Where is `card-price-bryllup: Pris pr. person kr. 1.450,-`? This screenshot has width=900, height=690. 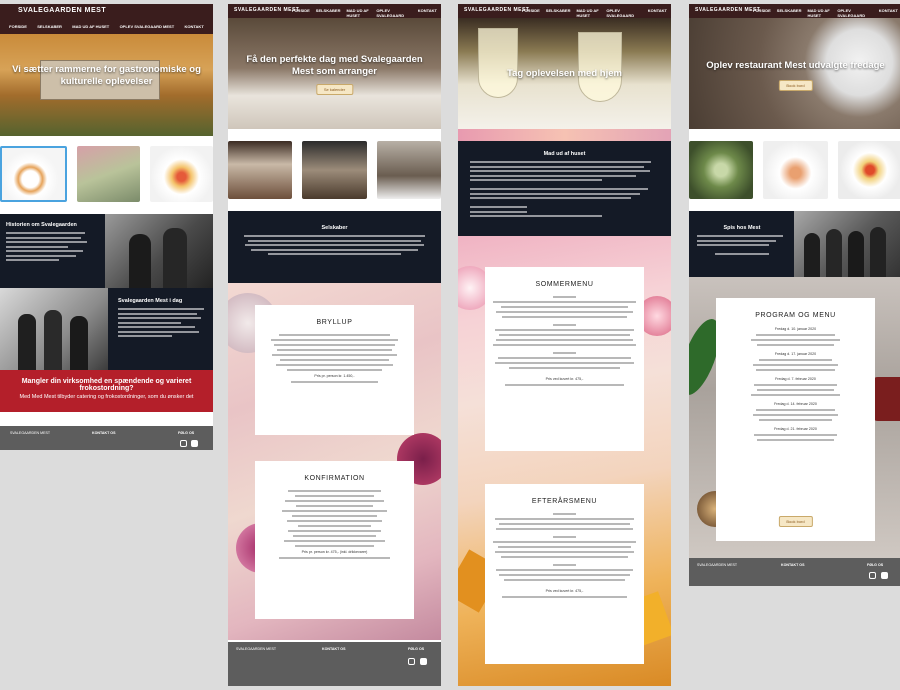 card-price-bryllup: Pris pr. person kr. 1.450,- is located at coordinates (334, 376).